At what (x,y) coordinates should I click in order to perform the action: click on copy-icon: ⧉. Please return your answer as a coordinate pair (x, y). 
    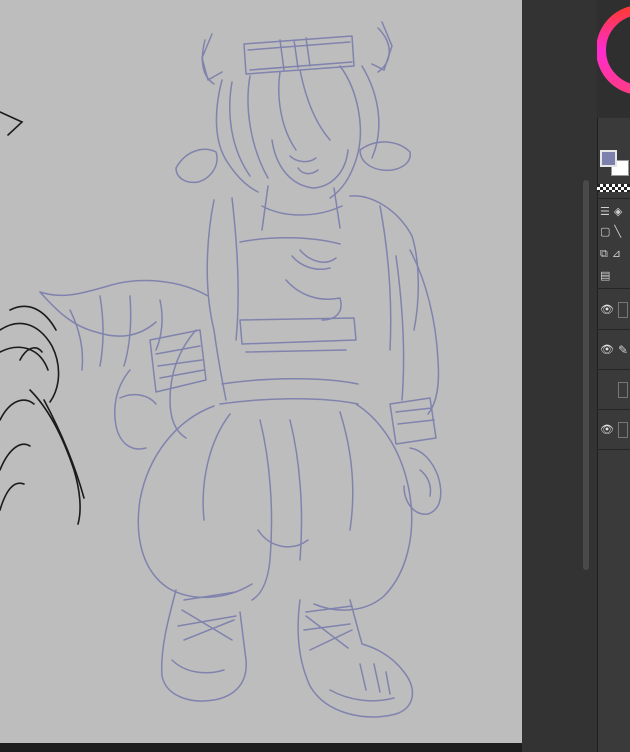
    Looking at the image, I should click on (604, 254).